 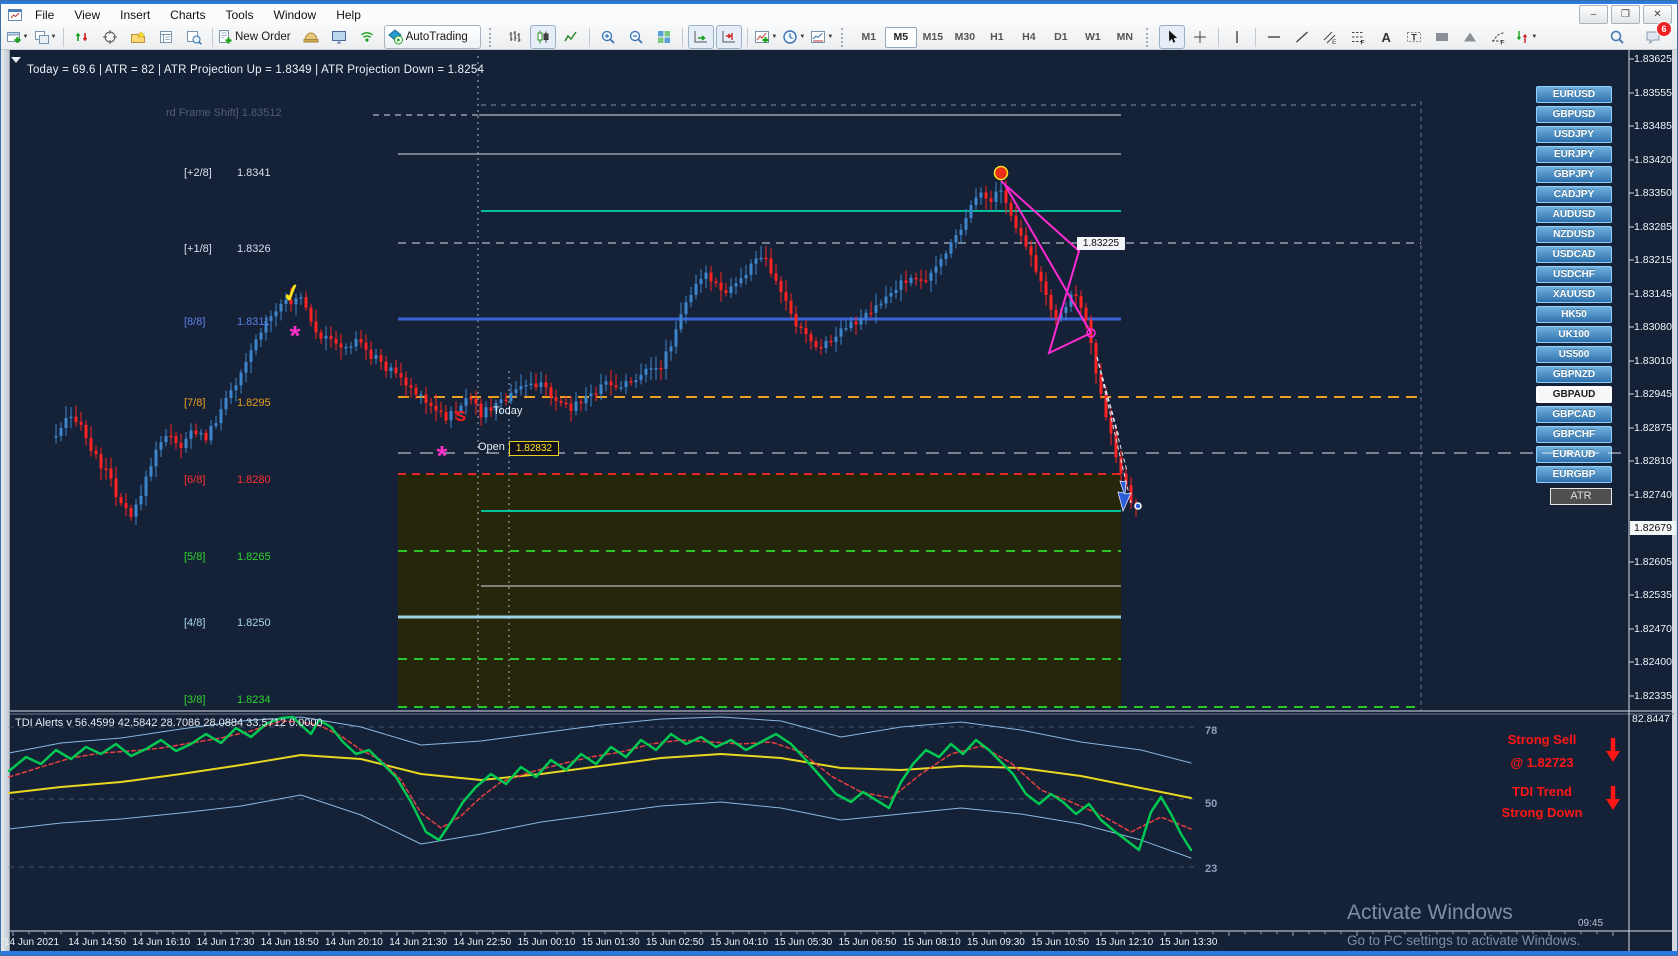 I want to click on new-order-button: New Order, so click(x=257, y=37).